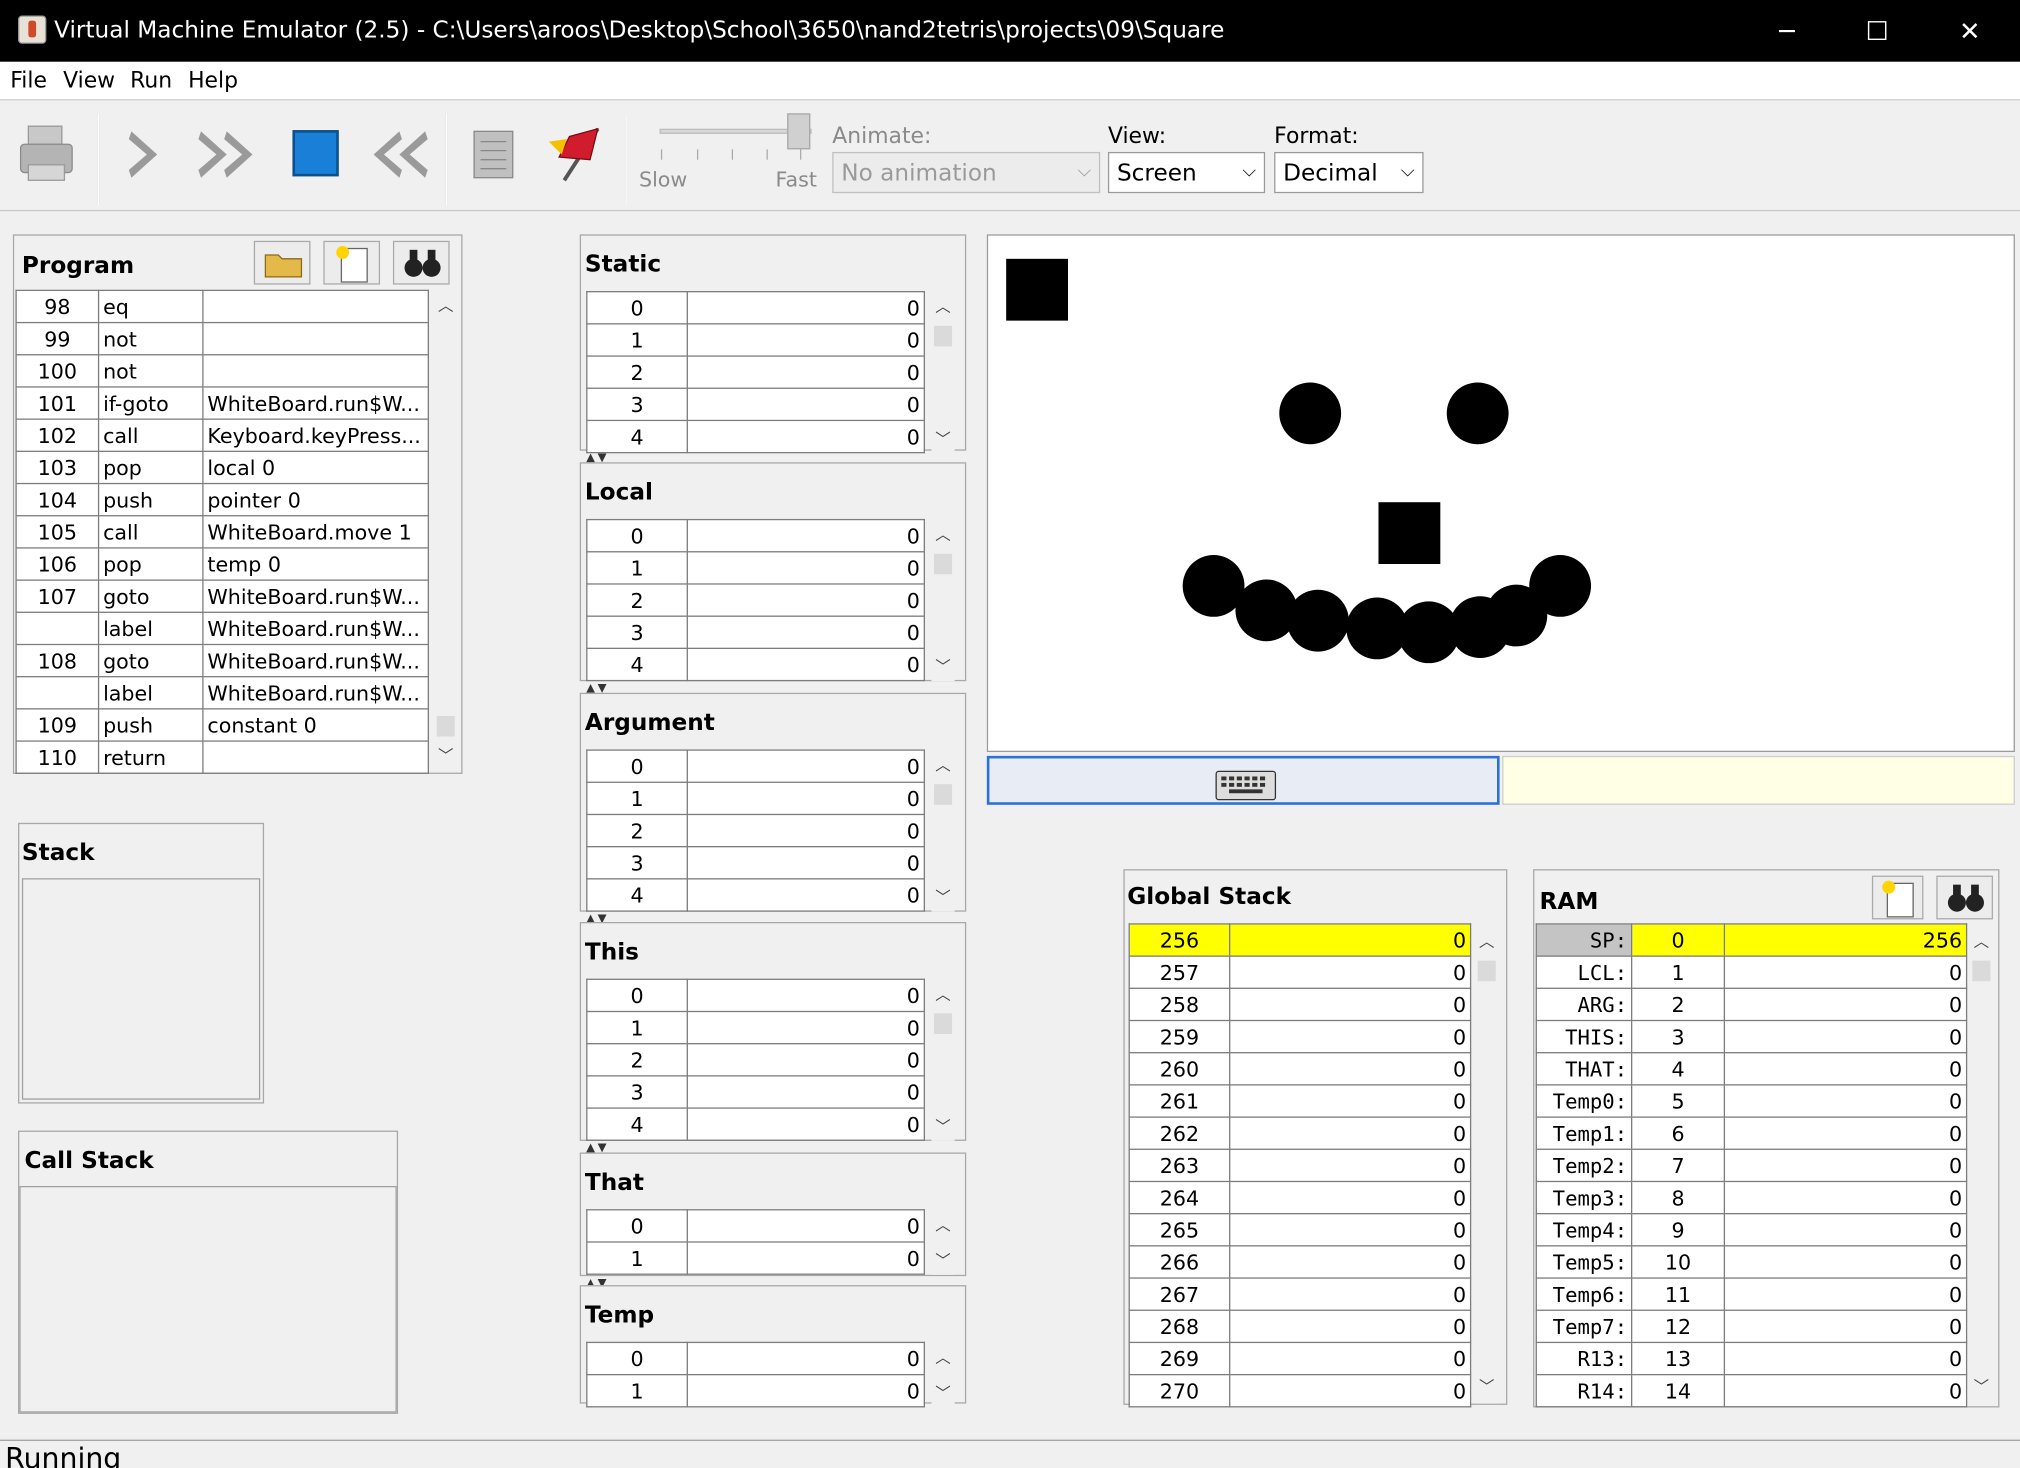  Describe the element at coordinates (446, 531) in the screenshot. I see `program-scrollbar: ︿ ﹀` at that location.